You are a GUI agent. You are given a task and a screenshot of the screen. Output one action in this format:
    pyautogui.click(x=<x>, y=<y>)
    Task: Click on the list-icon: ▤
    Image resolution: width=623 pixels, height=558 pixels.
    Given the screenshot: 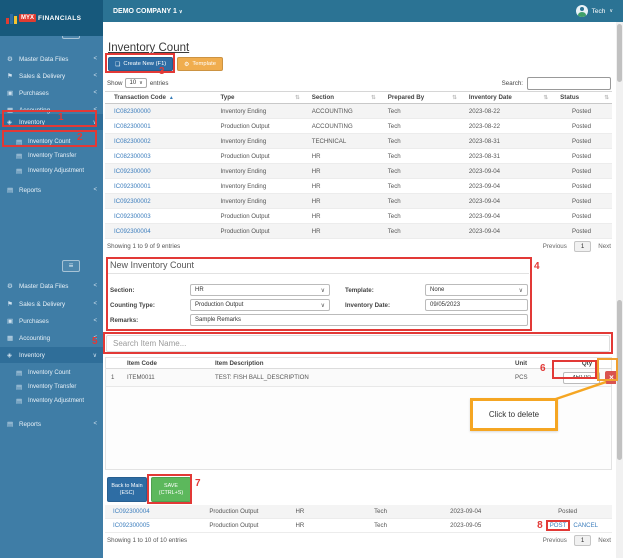 What is the action you would take?
    pyautogui.click(x=19, y=142)
    